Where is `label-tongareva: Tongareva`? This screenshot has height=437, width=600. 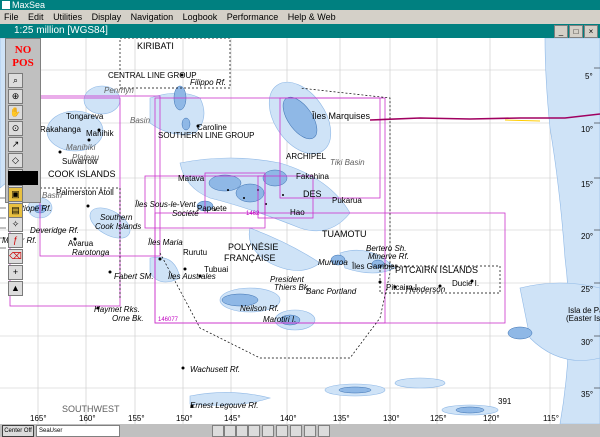
label-tongareva: Tongareva is located at coordinates (85, 116).